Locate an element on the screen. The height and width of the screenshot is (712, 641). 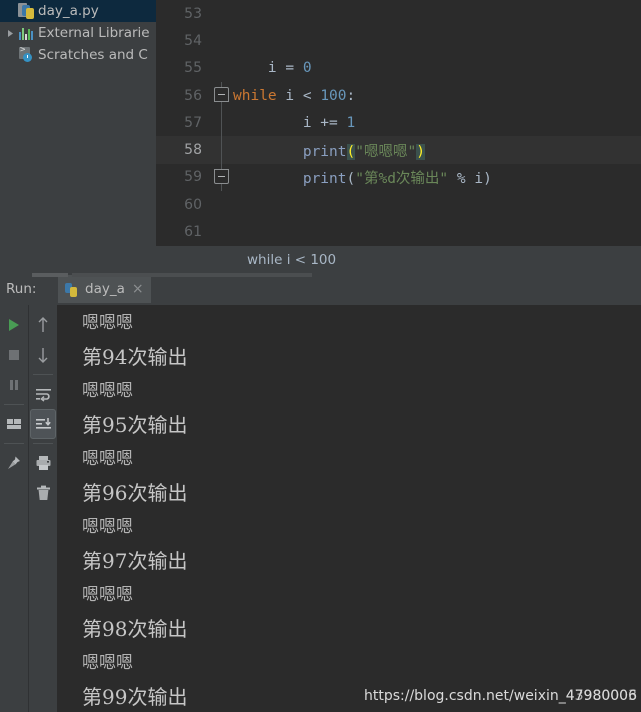
tree-item-external-libraries: External Librarie is located at coordinates (78, 33).